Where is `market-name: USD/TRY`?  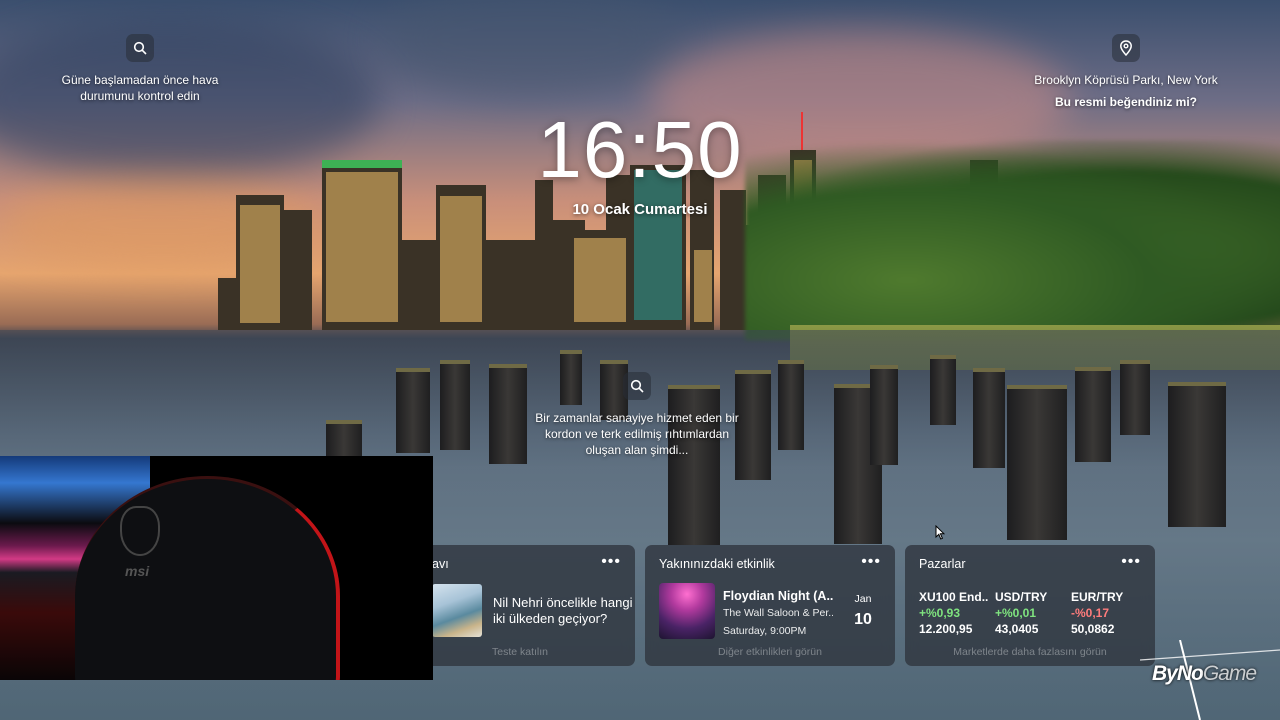 market-name: USD/TRY is located at coordinates (1021, 597).